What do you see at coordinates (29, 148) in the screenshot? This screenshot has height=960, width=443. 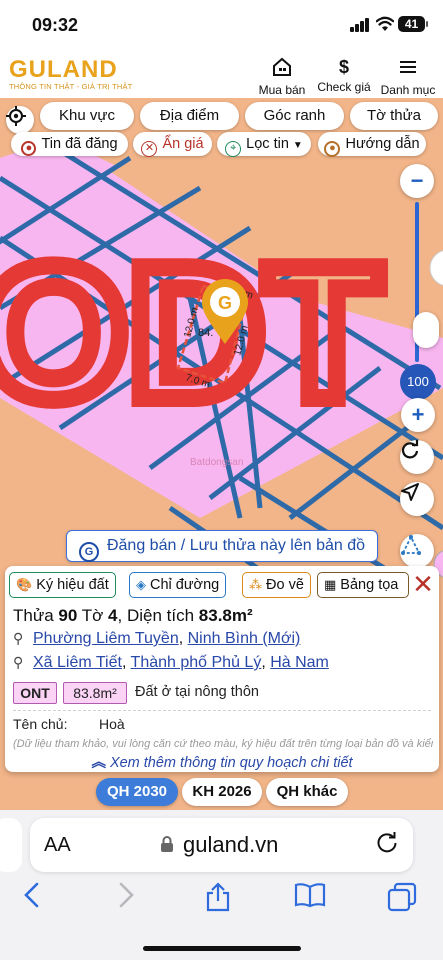 I see `pin-icon: ●` at bounding box center [29, 148].